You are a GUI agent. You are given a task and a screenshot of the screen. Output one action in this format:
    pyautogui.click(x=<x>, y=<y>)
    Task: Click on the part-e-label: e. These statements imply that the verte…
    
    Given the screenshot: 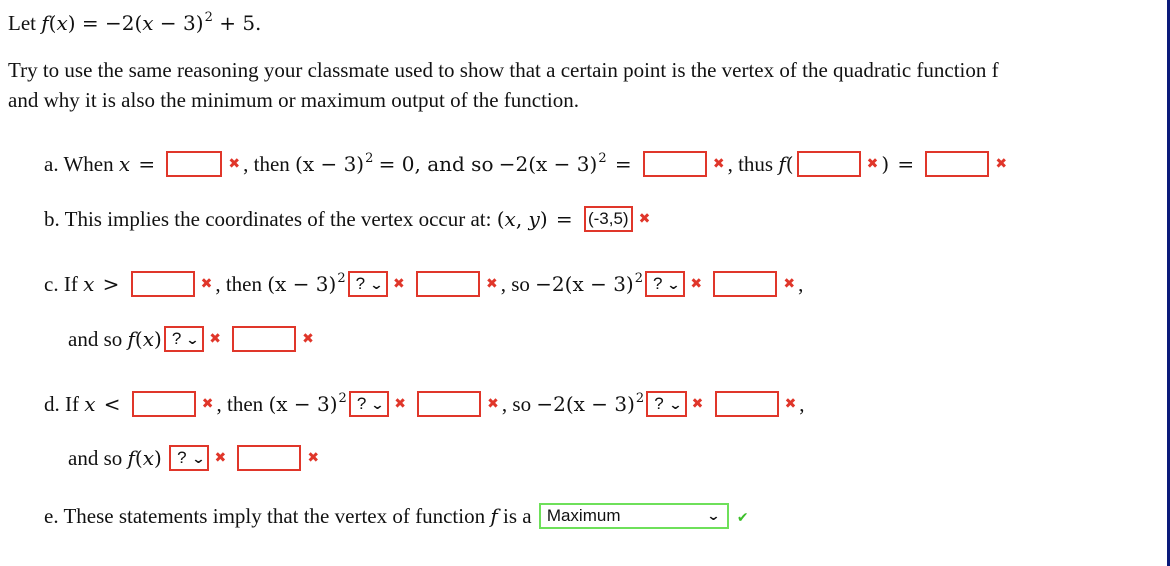 What is the action you would take?
    pyautogui.click(x=265, y=516)
    